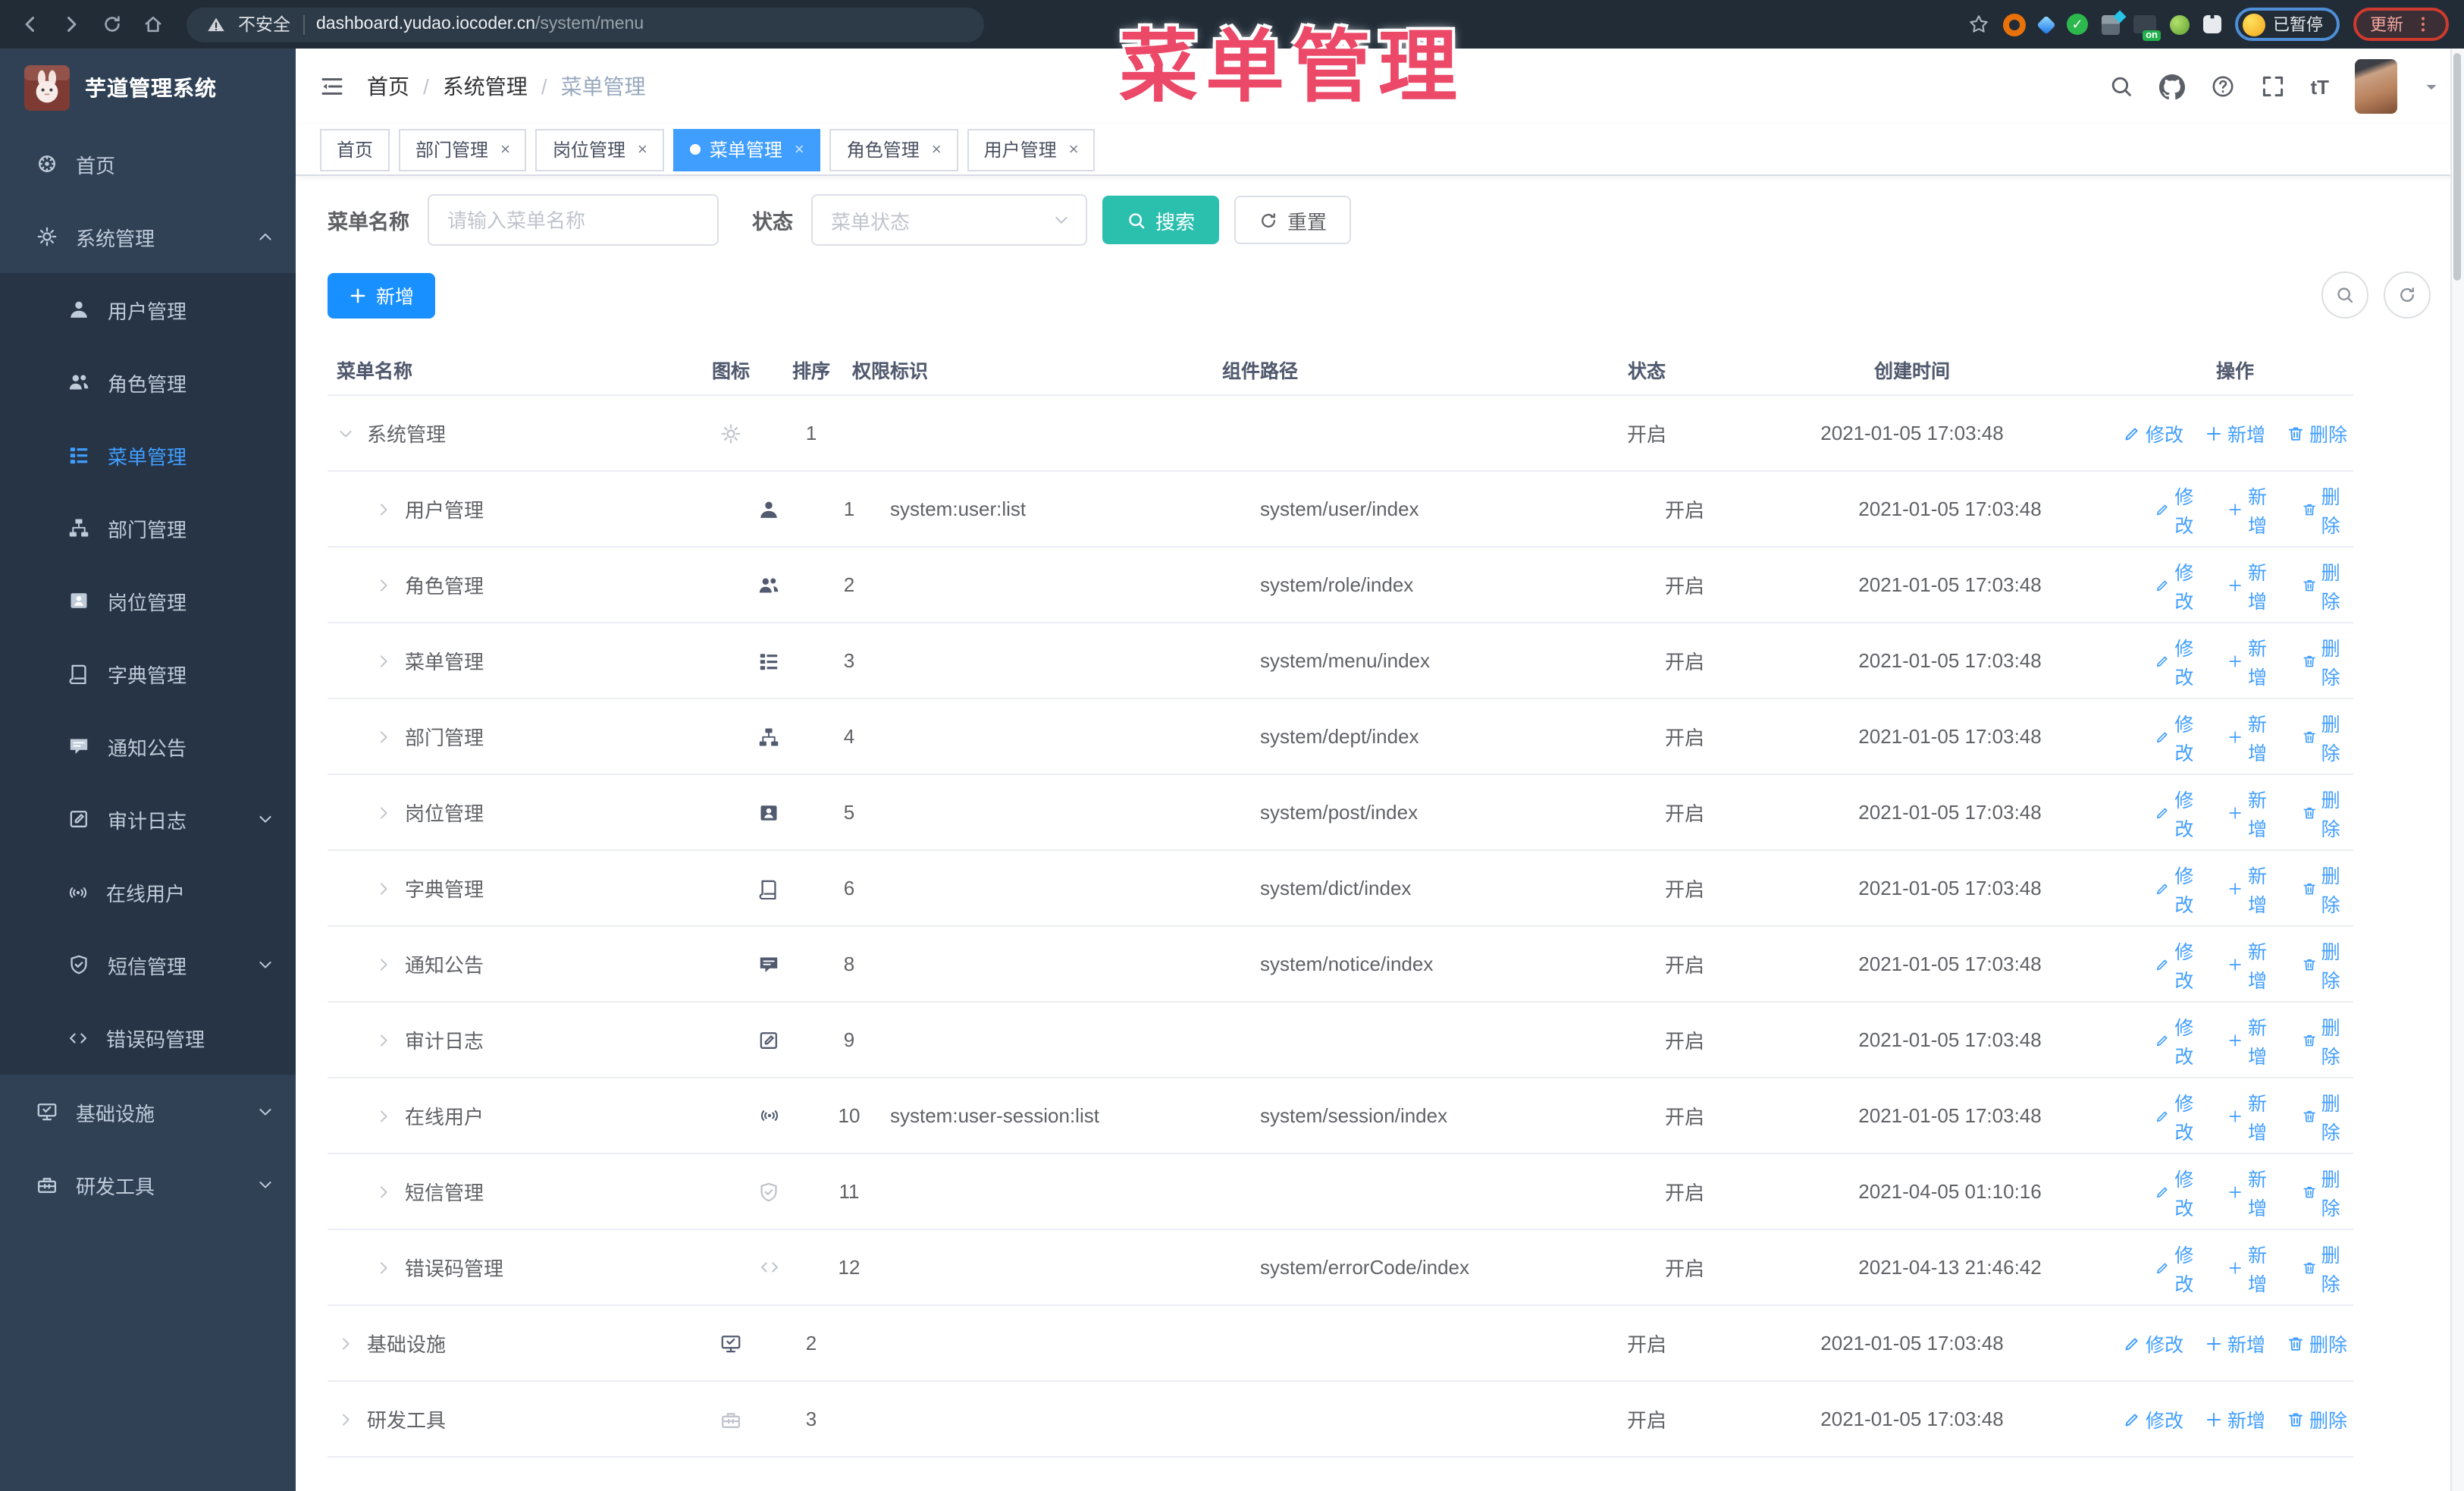  What do you see at coordinates (71, 24) in the screenshot?
I see `forward-icon` at bounding box center [71, 24].